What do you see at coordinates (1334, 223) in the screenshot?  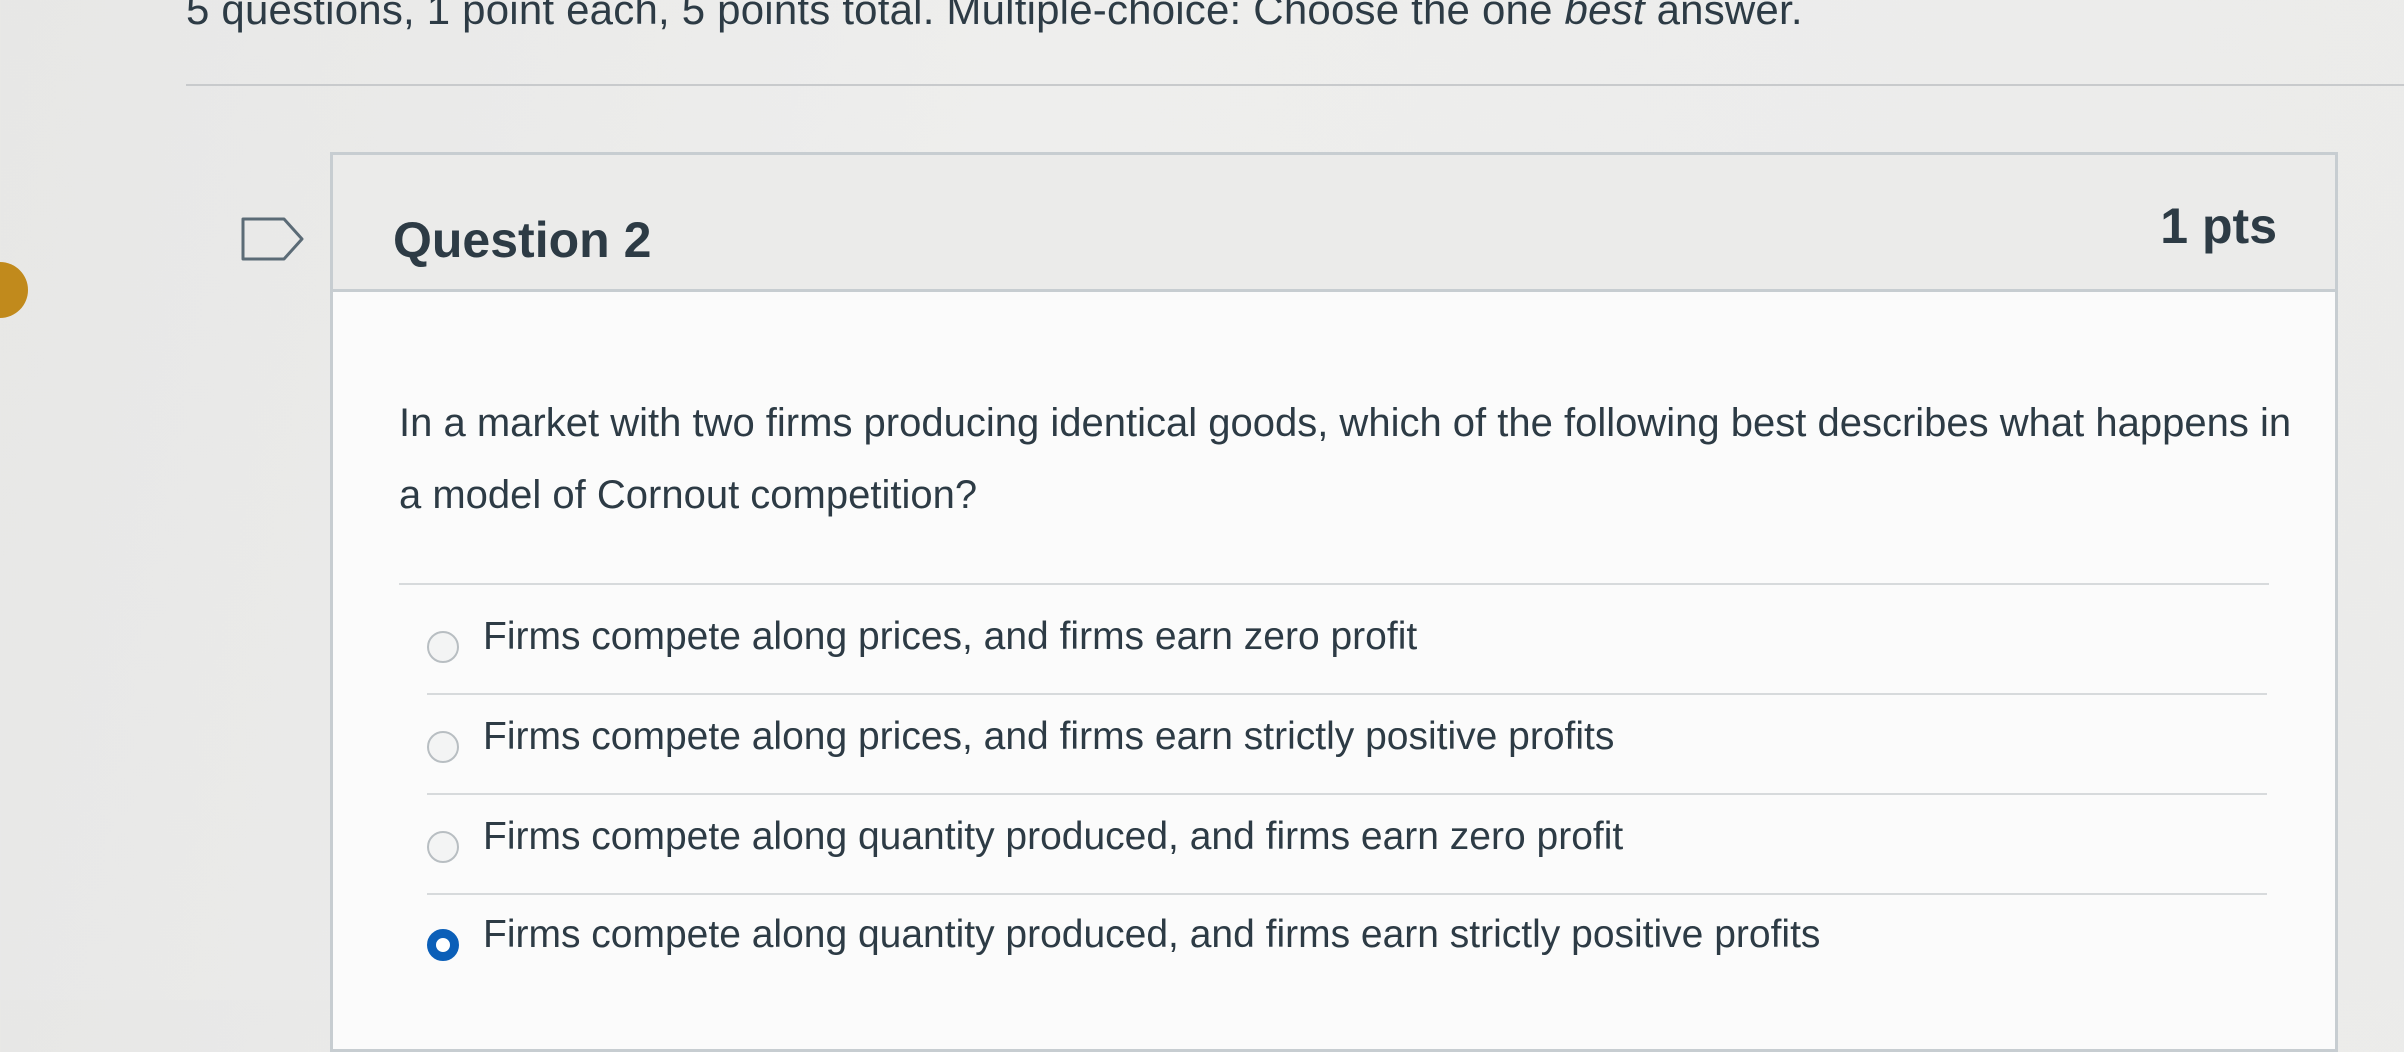 I see `question-header: Question 2 1 pts` at bounding box center [1334, 223].